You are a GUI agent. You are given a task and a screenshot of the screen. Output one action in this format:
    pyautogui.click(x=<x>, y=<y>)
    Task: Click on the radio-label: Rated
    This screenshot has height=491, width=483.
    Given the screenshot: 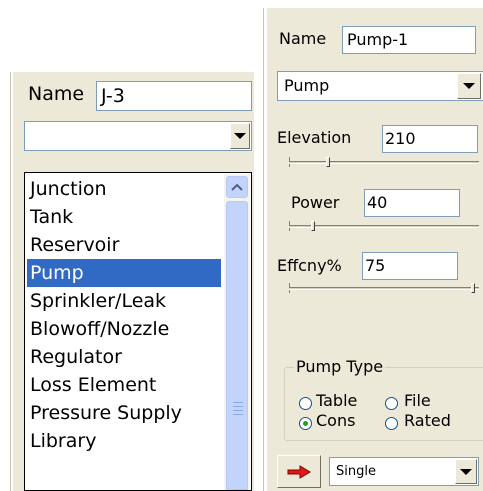 What is the action you would take?
    pyautogui.click(x=427, y=420)
    